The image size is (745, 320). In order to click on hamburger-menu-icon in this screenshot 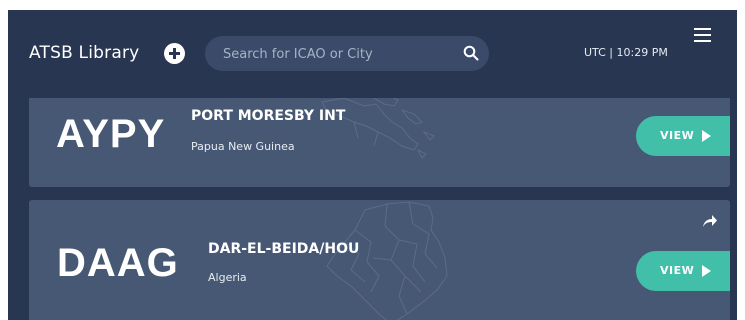, I will do `click(702, 35)`.